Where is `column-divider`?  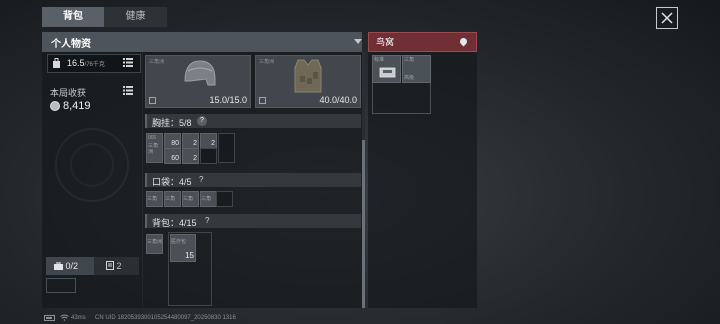
column-divider is located at coordinates (142, 180).